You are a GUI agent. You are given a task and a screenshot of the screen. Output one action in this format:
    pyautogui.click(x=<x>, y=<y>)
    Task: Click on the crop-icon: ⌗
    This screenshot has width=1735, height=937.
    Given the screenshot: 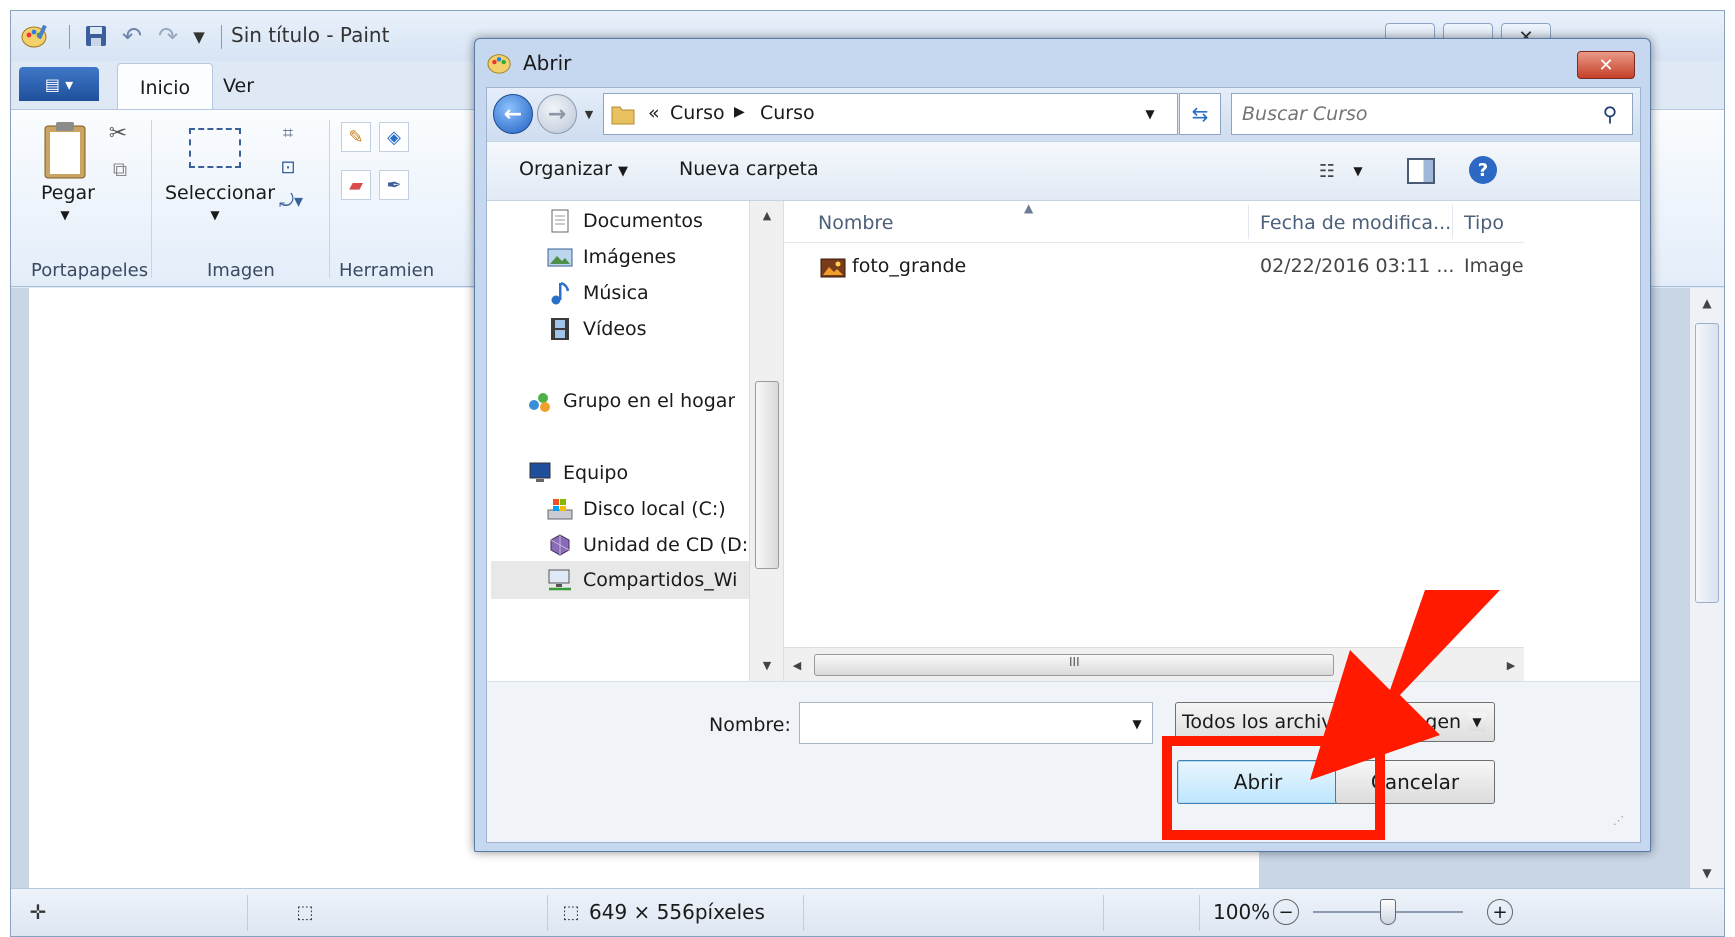 What is the action you would take?
    pyautogui.click(x=288, y=133)
    